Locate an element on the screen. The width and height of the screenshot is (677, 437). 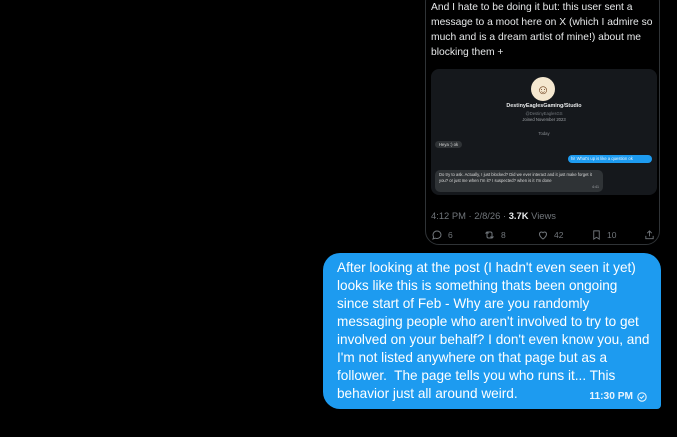
repost-icon is located at coordinates (489, 235).